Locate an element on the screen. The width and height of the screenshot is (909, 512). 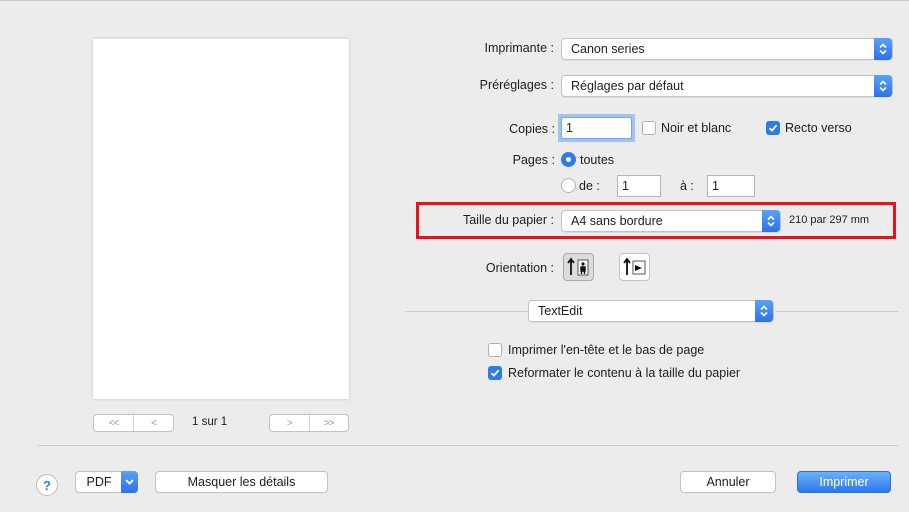
chevron-down-icon is located at coordinates (129, 482).